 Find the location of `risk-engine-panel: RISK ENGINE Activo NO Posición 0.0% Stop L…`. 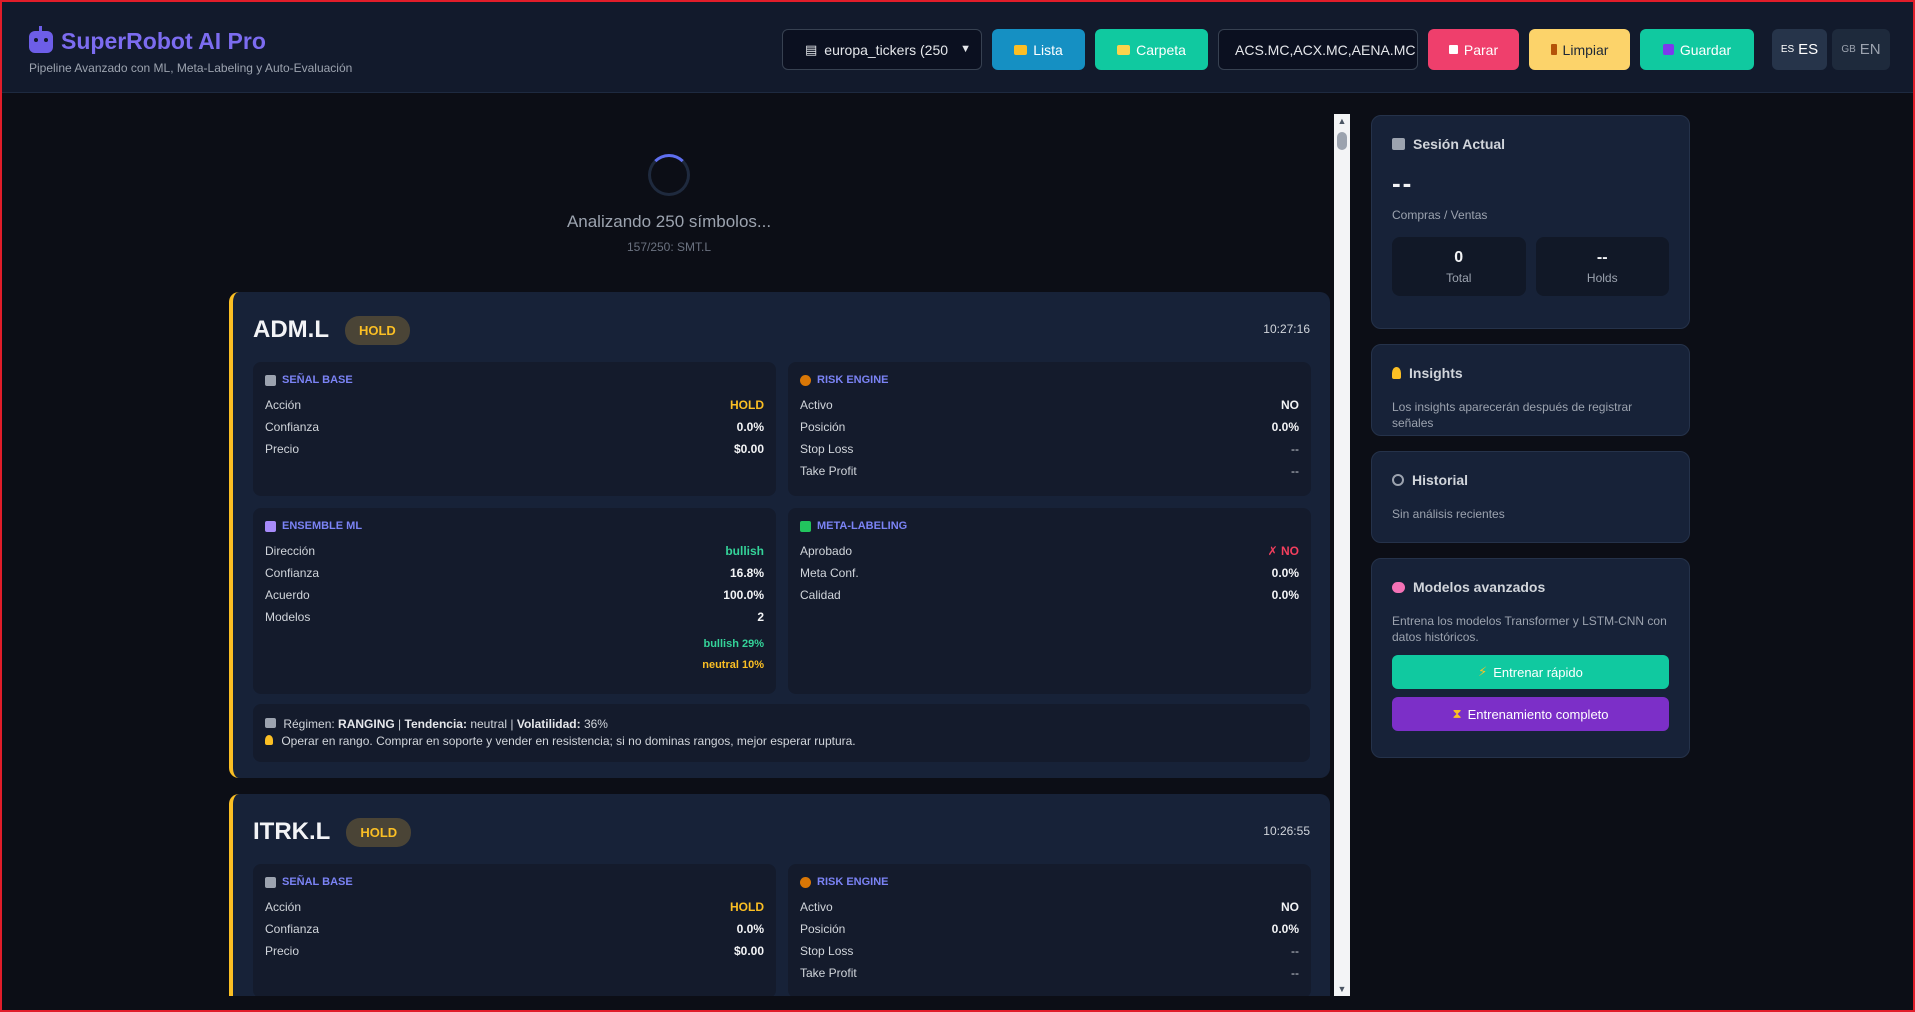

risk-engine-panel: RISK ENGINE Activo NO Posición 0.0% Stop L… is located at coordinates (1049, 429).